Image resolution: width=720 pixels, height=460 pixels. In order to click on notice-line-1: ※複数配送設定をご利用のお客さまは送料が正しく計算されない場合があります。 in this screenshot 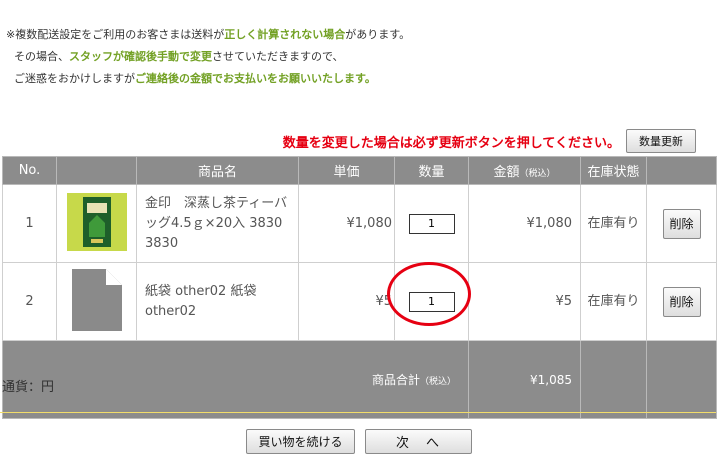, I will do `click(208, 35)`.